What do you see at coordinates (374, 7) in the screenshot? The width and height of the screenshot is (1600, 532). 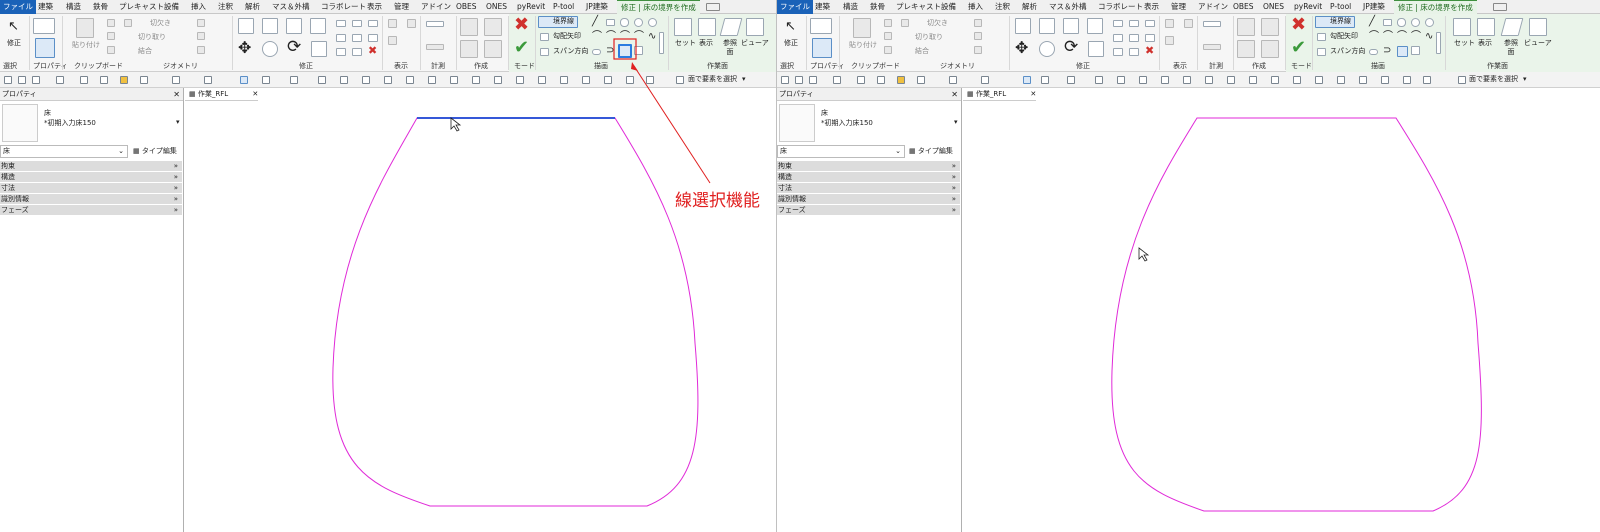 I see `tab-view: 表示` at bounding box center [374, 7].